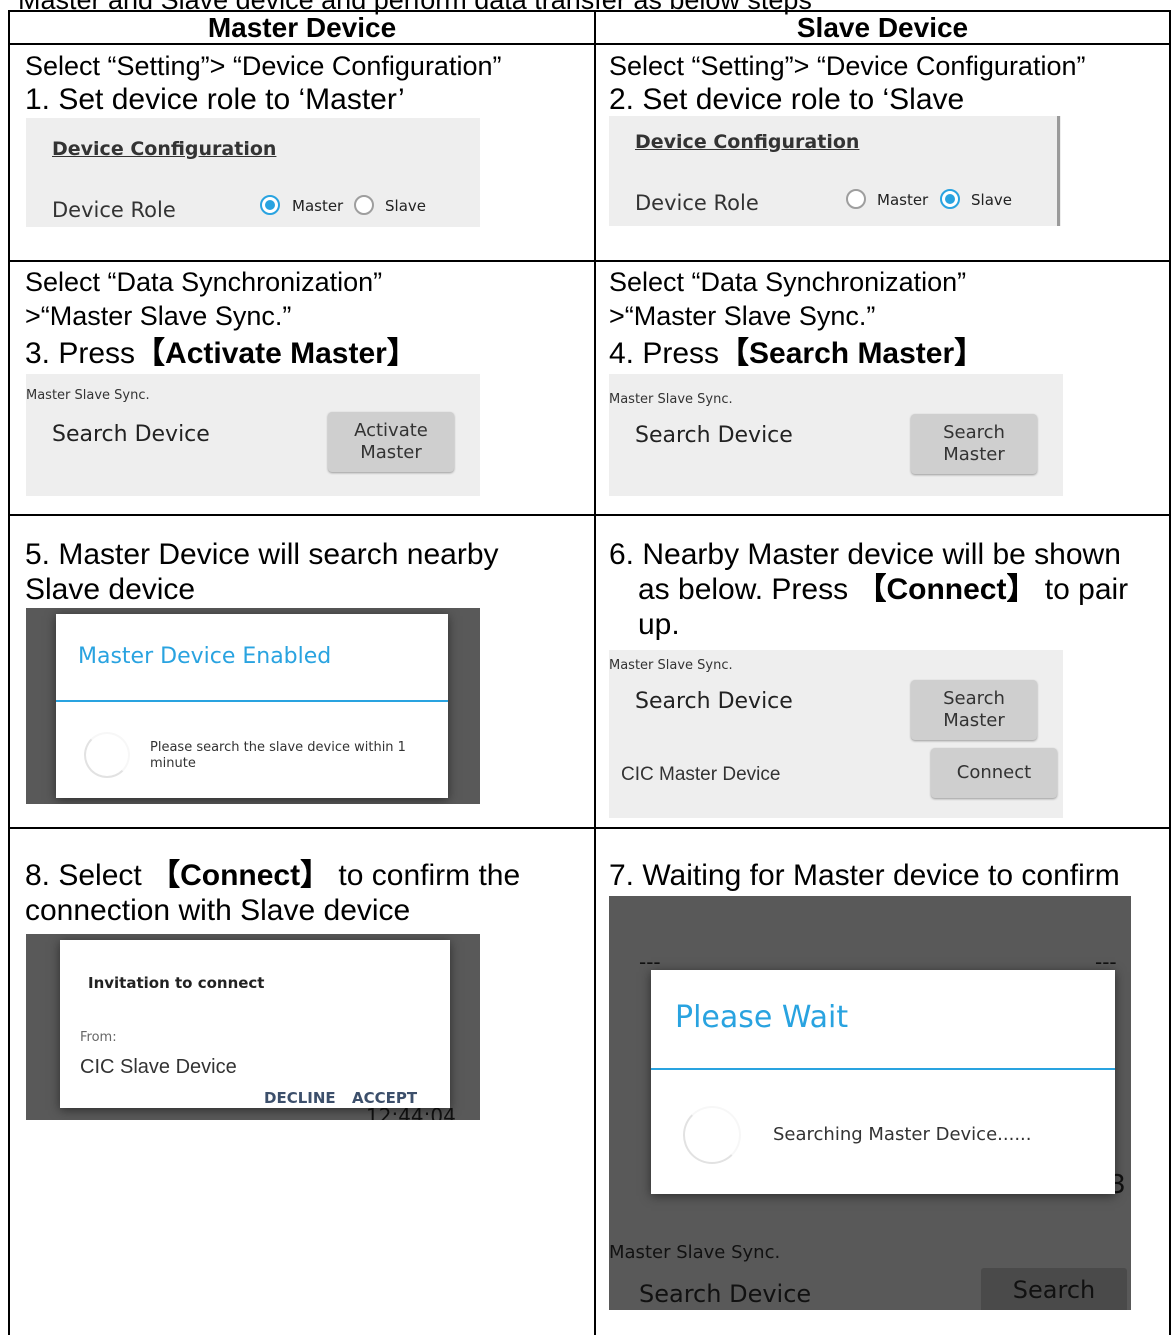 The width and height of the screenshot is (1173, 1335). I want to click on dialog-title: Master Device Enabled, so click(205, 656).